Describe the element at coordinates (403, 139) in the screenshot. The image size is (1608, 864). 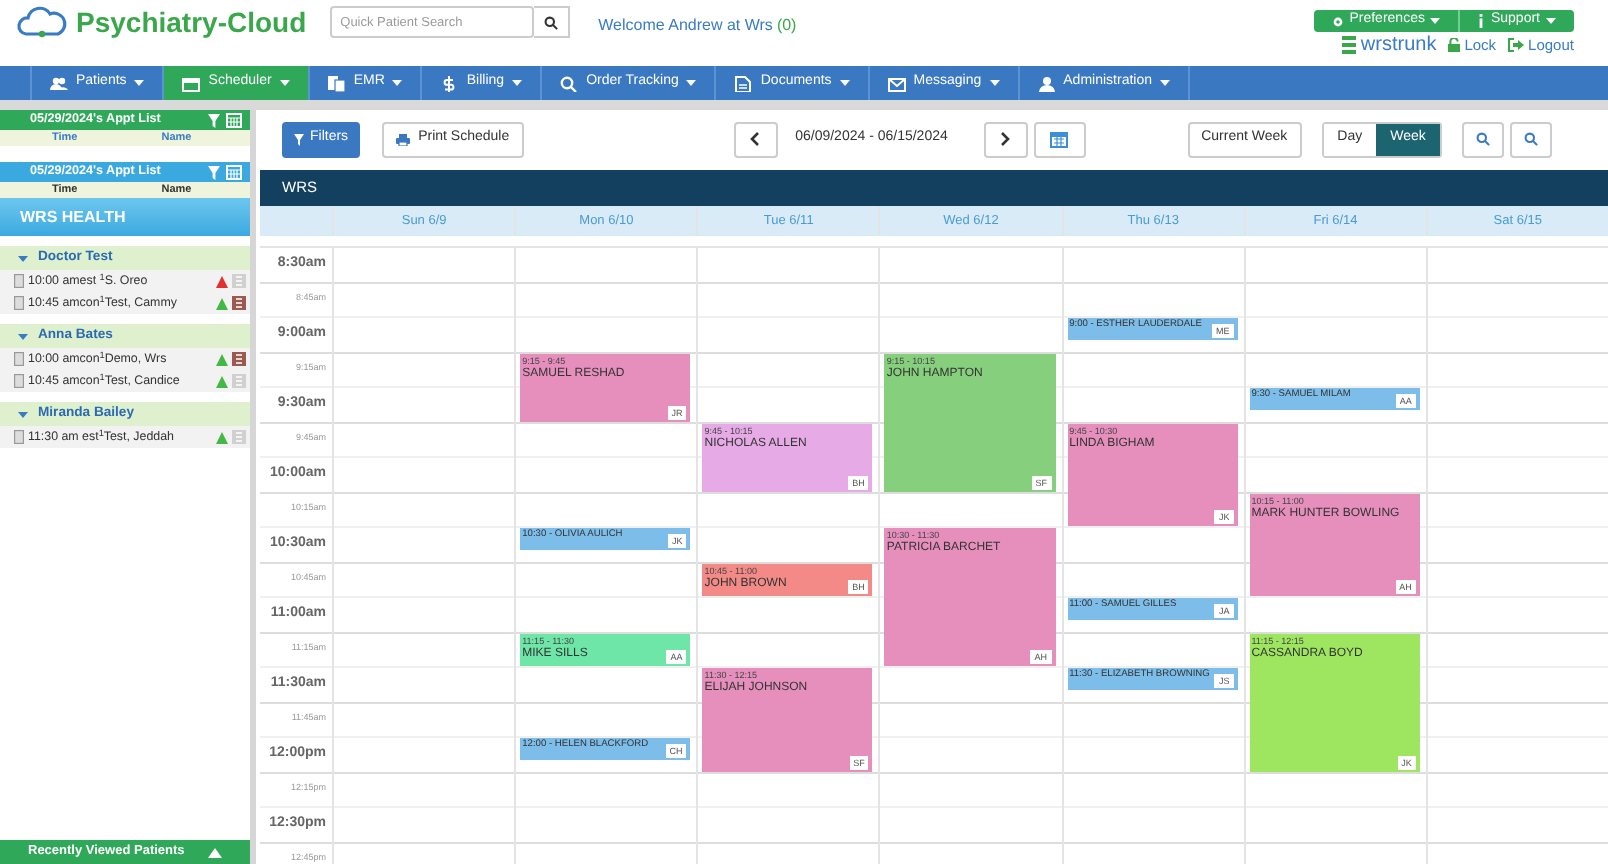
I see `printer-icon` at that location.